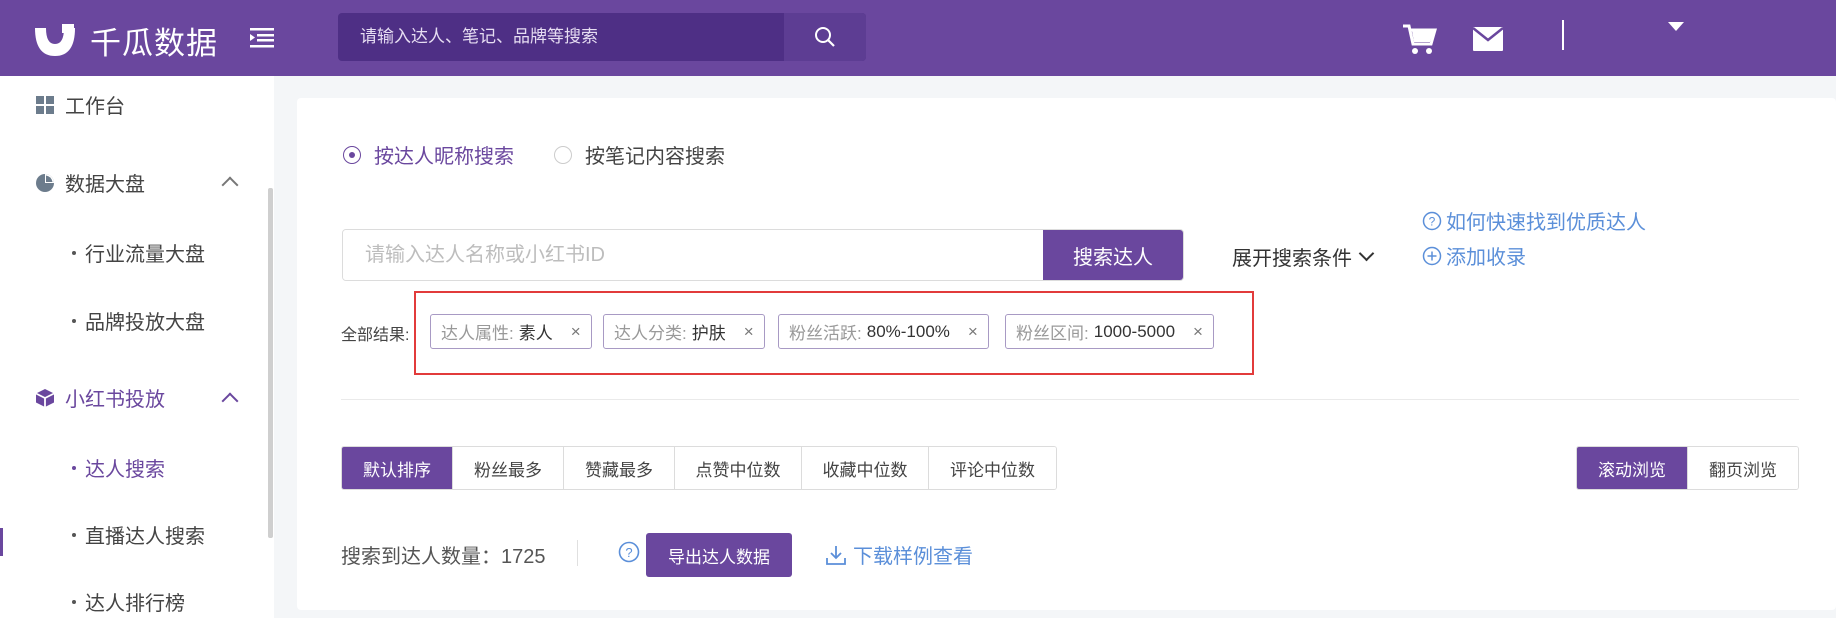  I want to click on sidebar-item-kol-ranking: 达人排行榜, so click(128, 601).